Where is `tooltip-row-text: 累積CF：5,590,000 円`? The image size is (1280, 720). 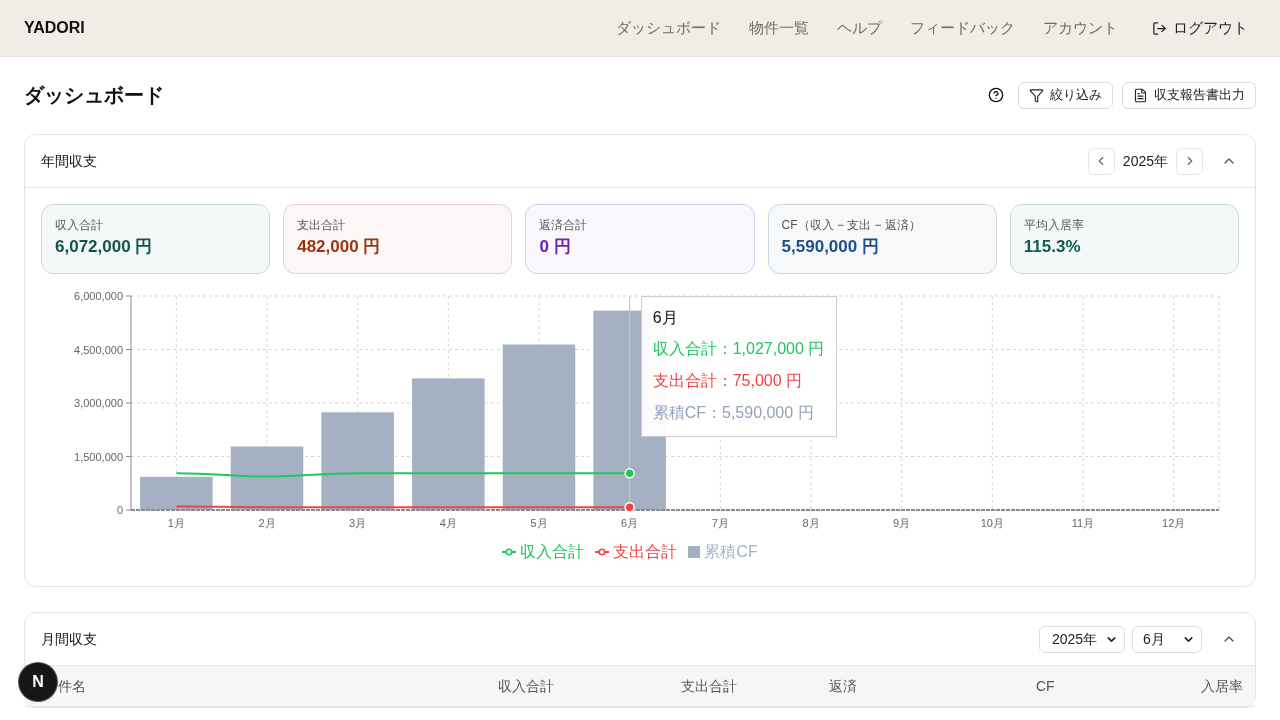
tooltip-row-text: 累積CF：5,590,000 円 is located at coordinates (733, 413).